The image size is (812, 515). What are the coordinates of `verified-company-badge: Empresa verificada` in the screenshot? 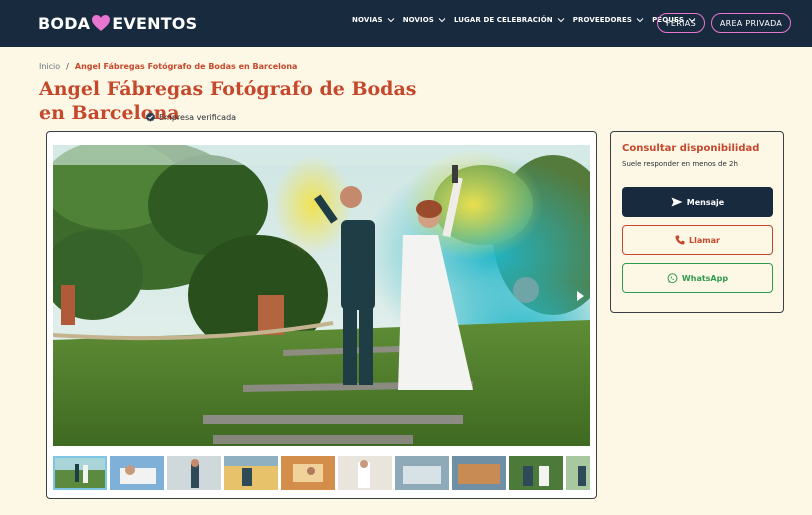 It's located at (190, 117).